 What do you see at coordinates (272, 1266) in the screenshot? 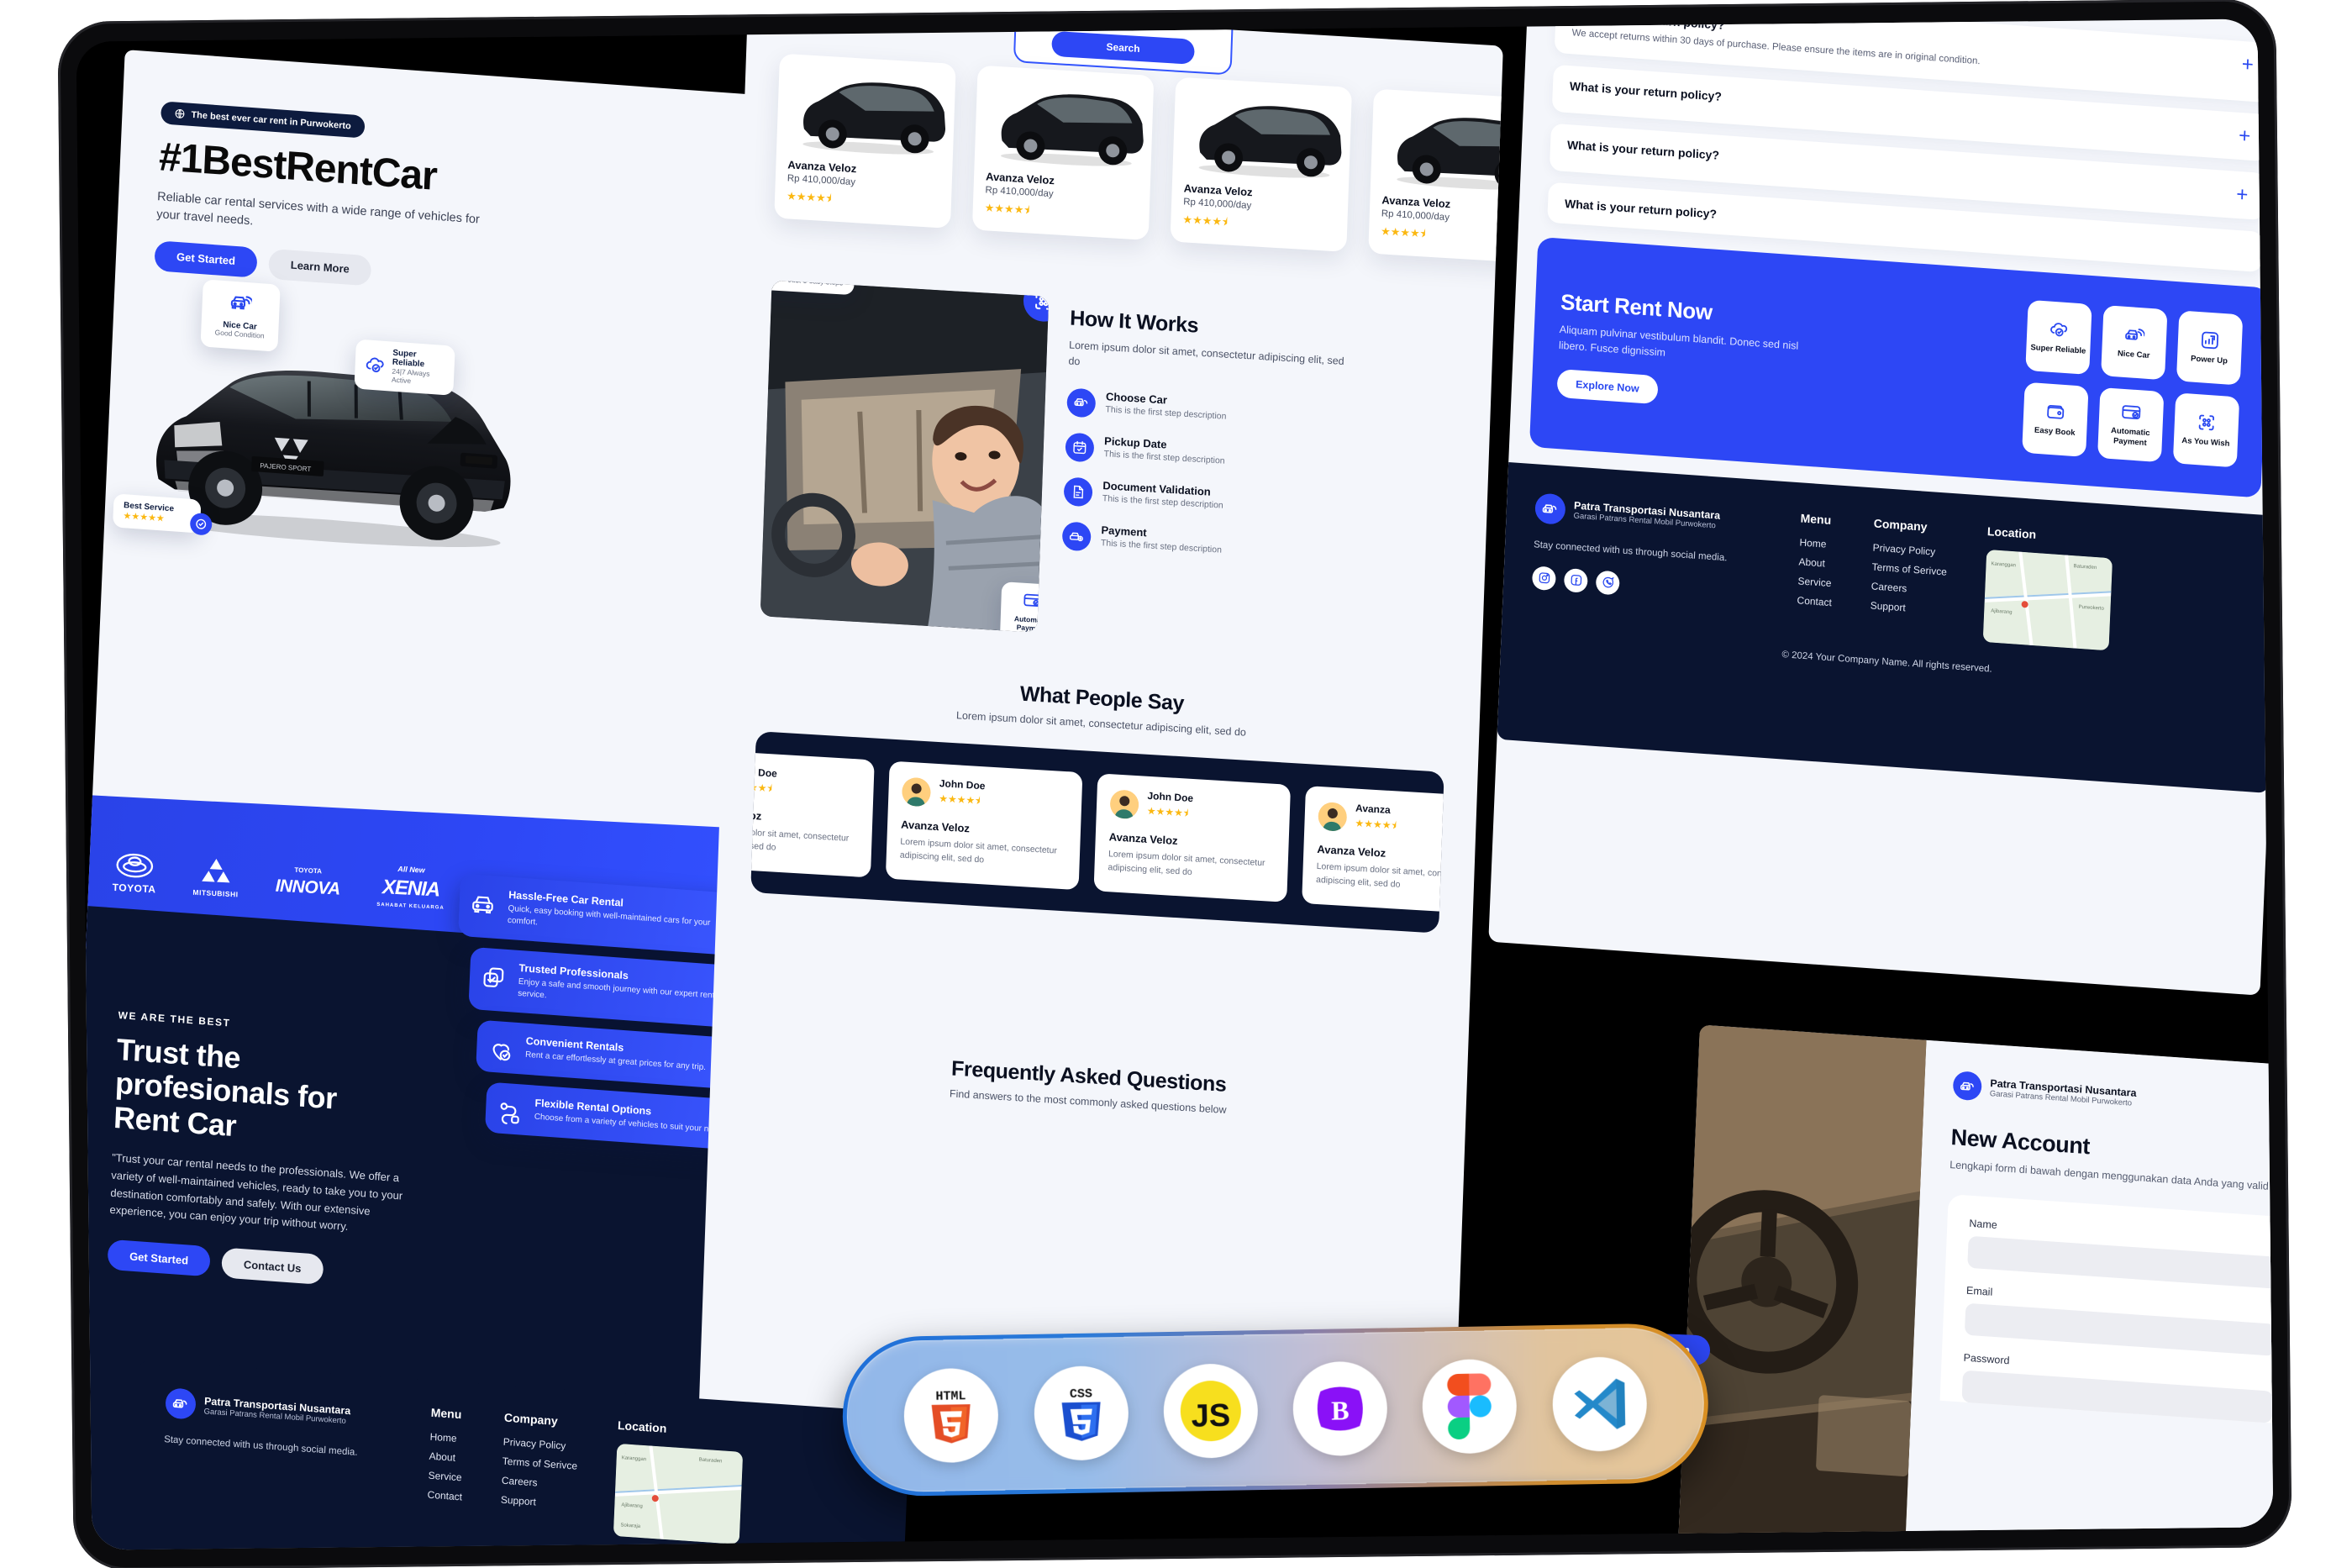
I see `contact-us-button: Contact Us` at bounding box center [272, 1266].